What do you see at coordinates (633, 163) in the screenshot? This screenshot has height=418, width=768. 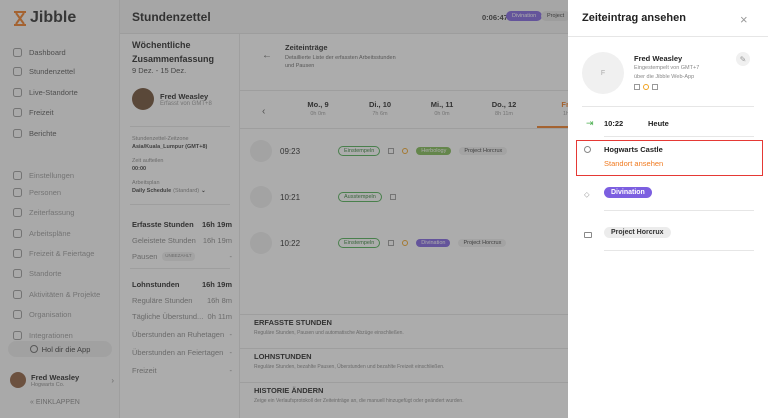 I see `view-location-link: Standort ansehen` at bounding box center [633, 163].